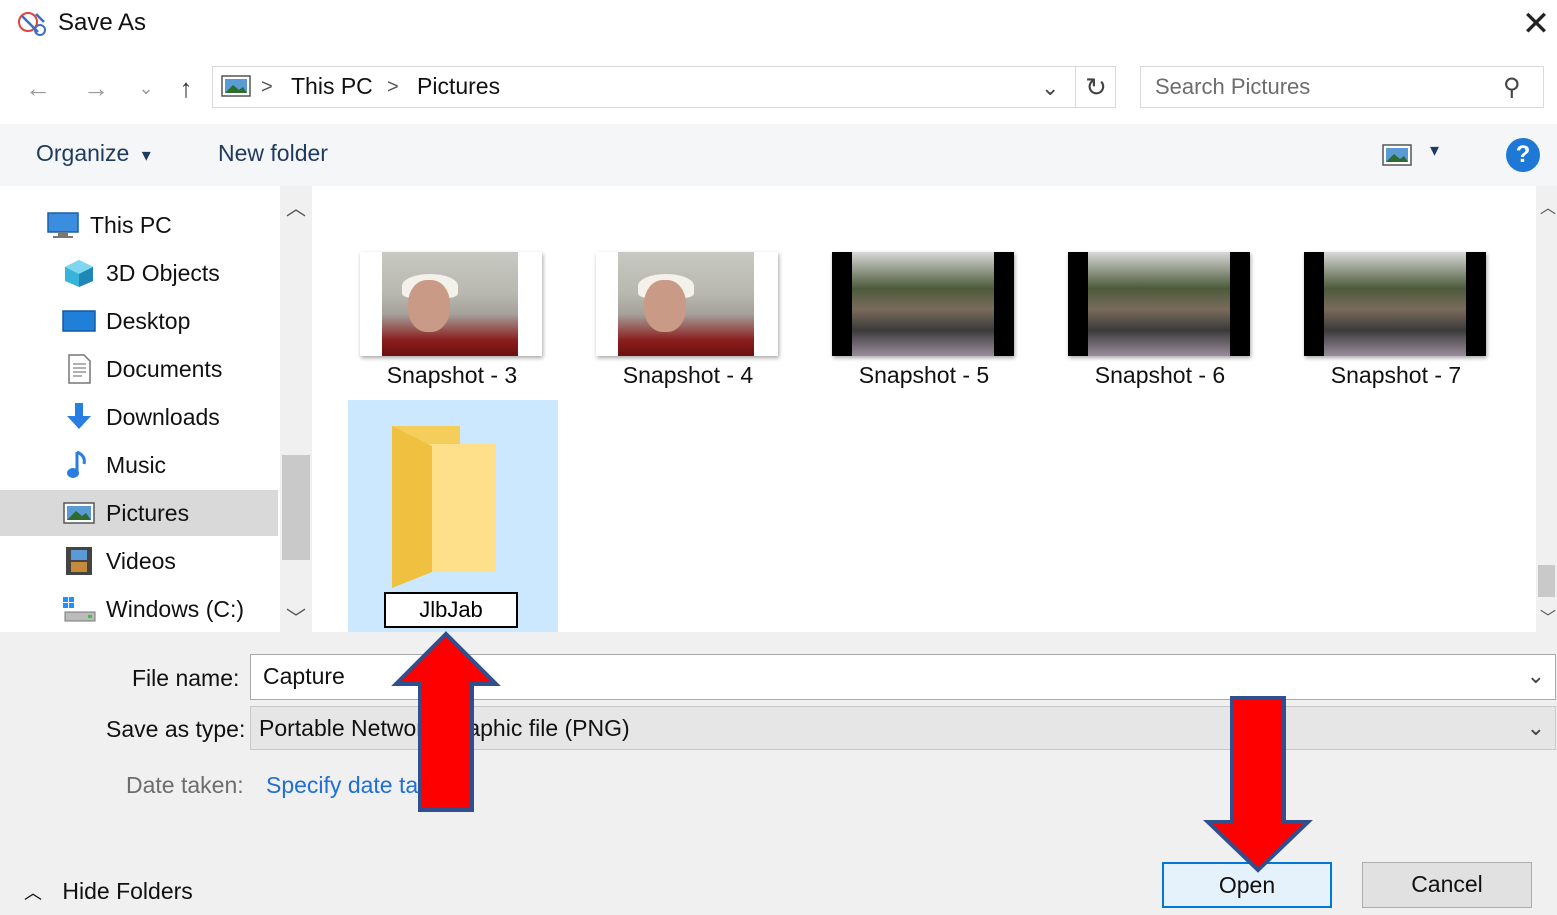 The image size is (1557, 915). What do you see at coordinates (903, 728) in the screenshot?
I see `save-as-type-select: Portable Network Graphic file (PNG) ⌄` at bounding box center [903, 728].